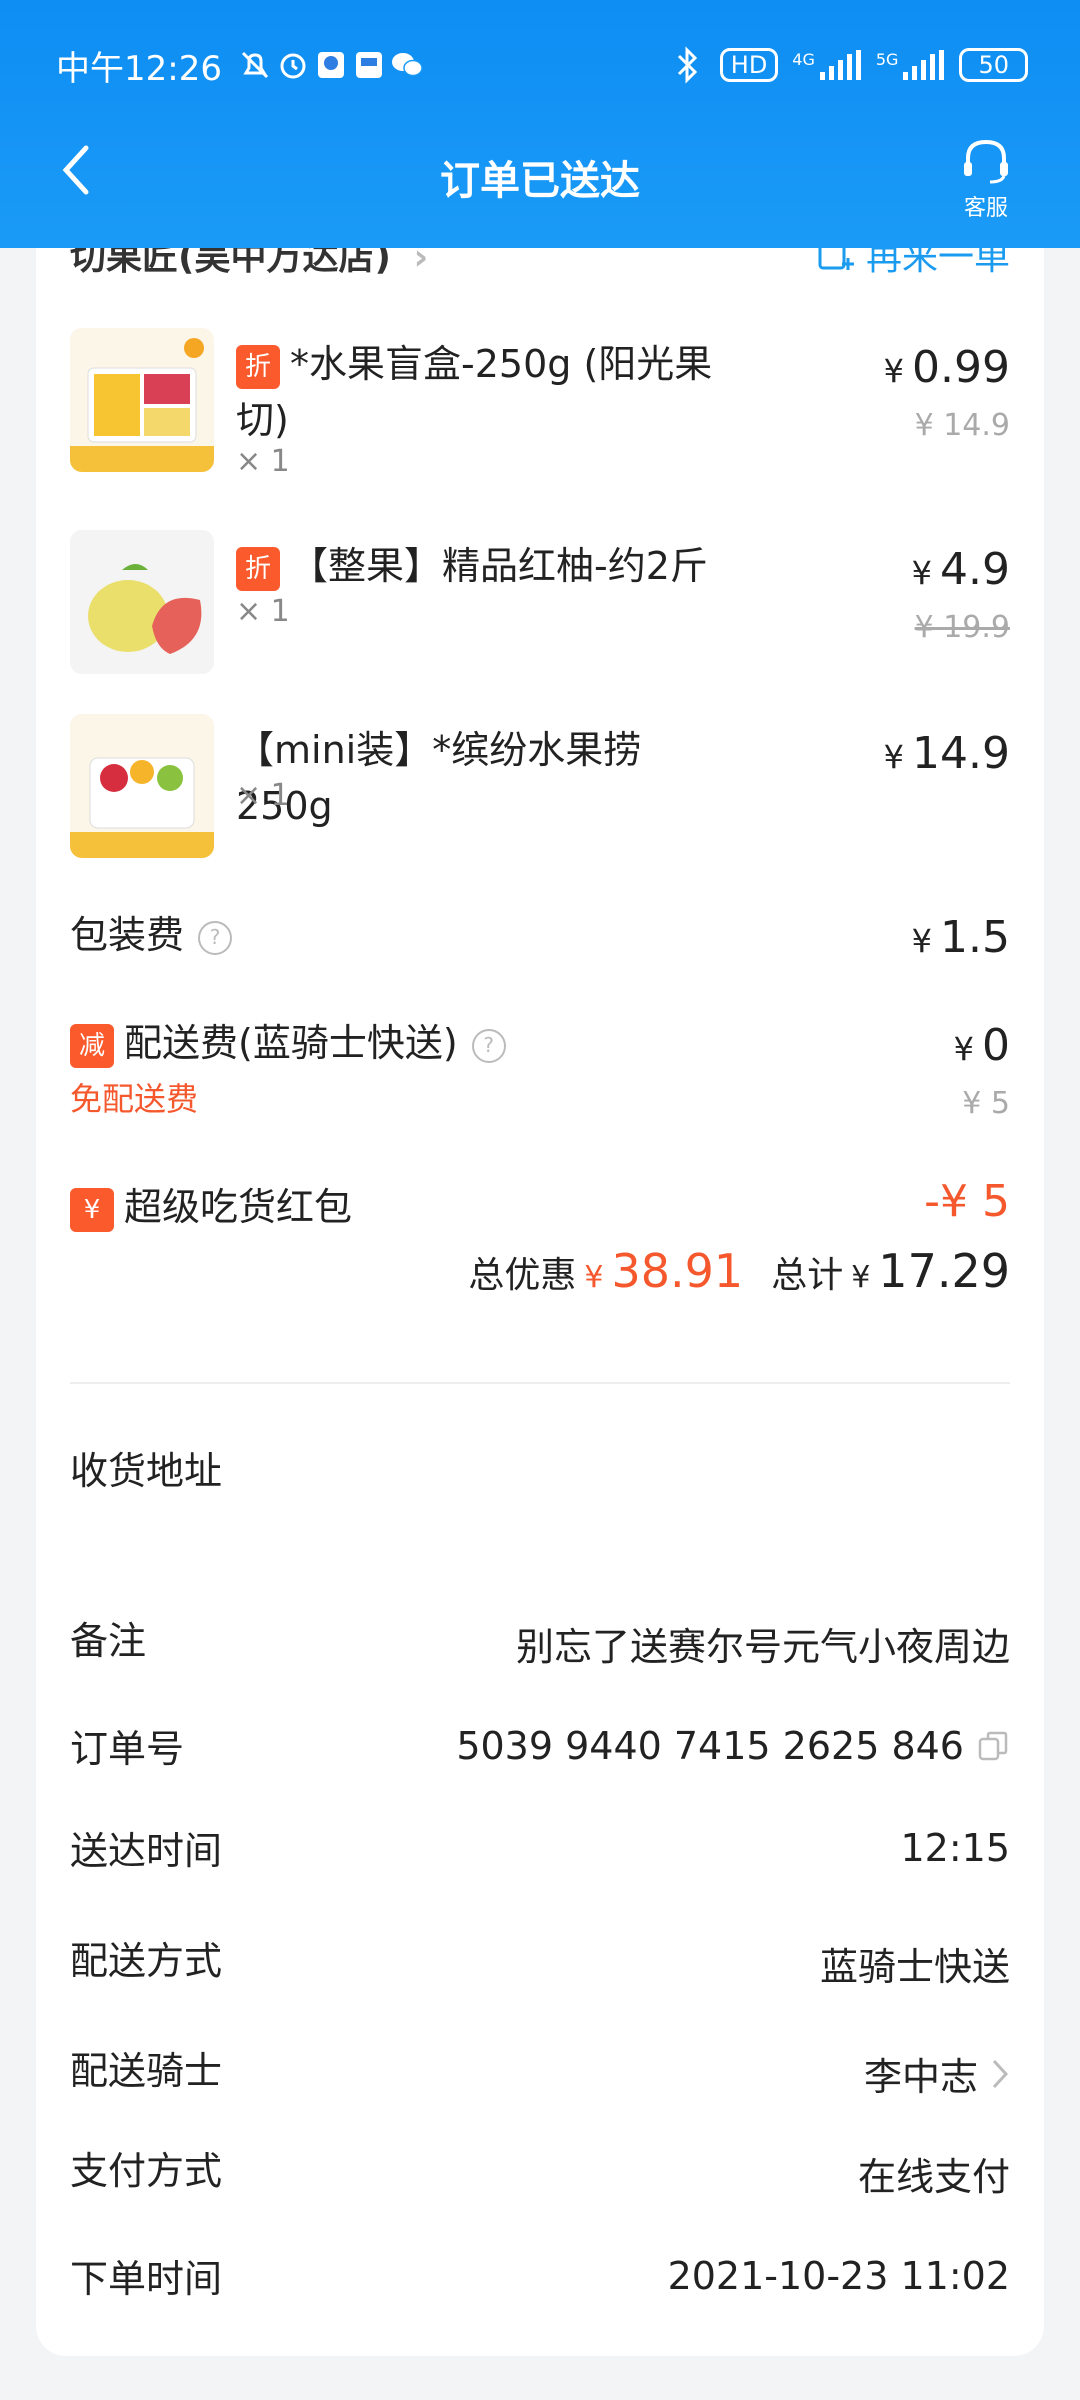 Image resolution: width=1080 pixels, height=2400 pixels. What do you see at coordinates (861, 1277) in the screenshot?
I see `total-currency: ¥` at bounding box center [861, 1277].